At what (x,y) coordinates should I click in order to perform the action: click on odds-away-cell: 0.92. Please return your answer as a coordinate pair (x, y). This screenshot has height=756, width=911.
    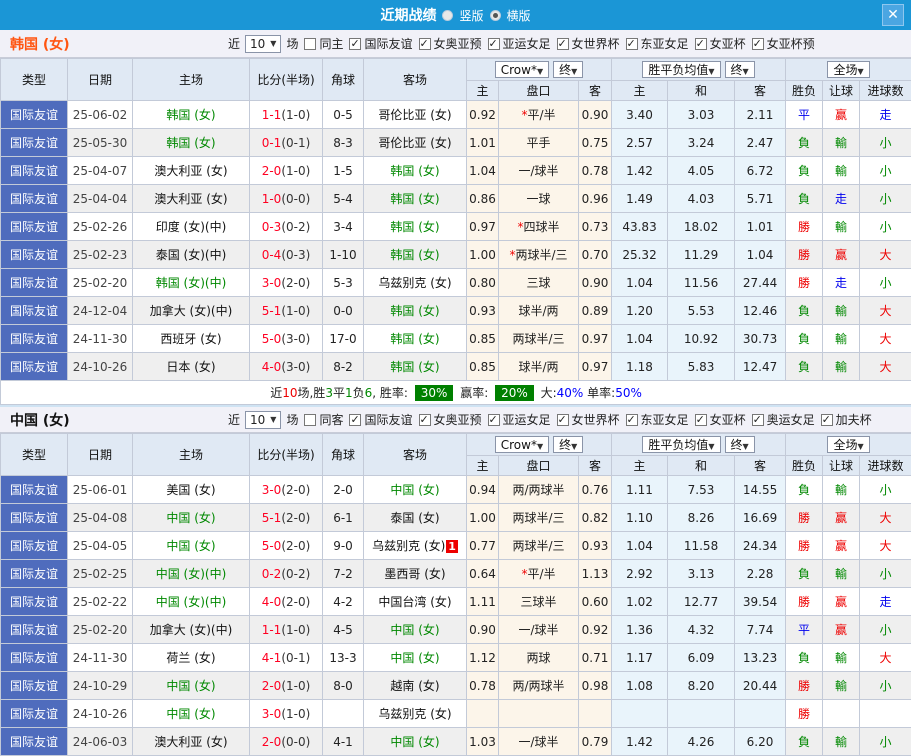
    Looking at the image, I should click on (595, 630).